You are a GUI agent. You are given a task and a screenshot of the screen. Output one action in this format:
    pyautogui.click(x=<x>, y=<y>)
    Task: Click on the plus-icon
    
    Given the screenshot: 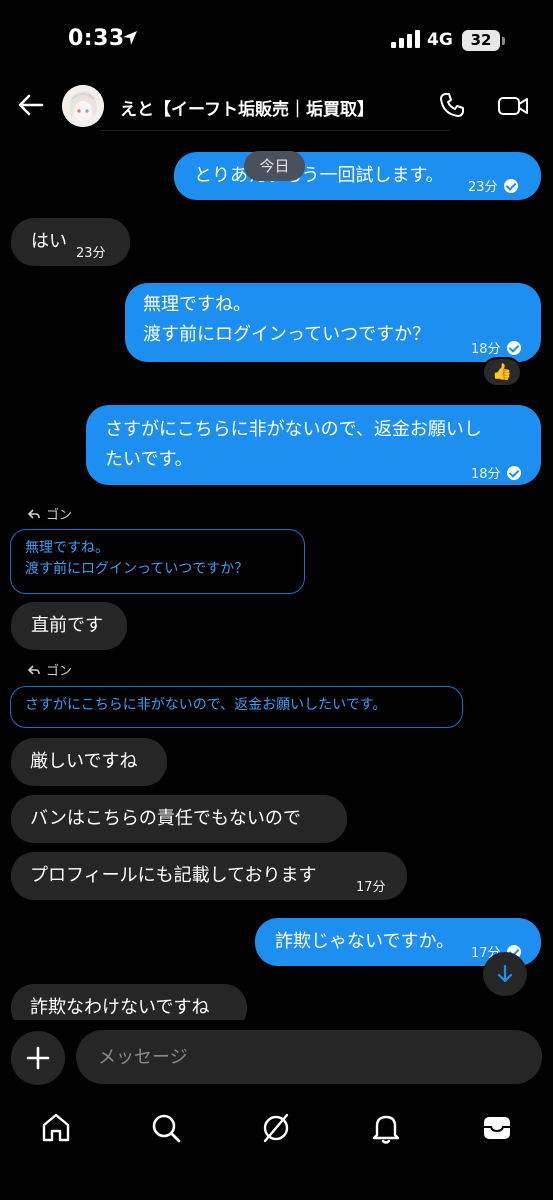 What is the action you would take?
    pyautogui.click(x=38, y=1058)
    